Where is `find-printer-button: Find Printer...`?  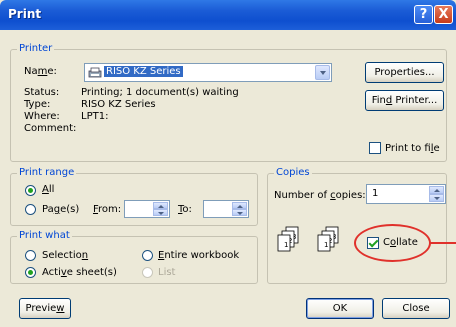
find-printer-button: Find Printer... is located at coordinates (404, 100).